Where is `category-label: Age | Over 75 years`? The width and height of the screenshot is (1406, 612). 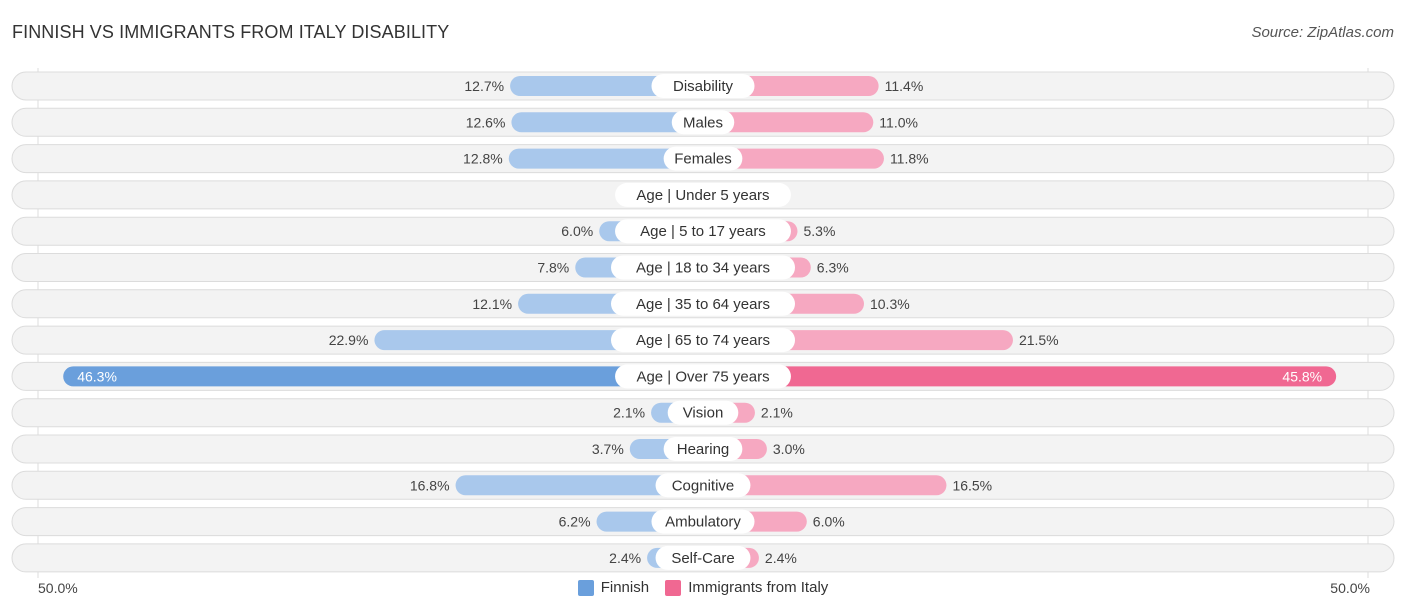 category-label: Age | Over 75 years is located at coordinates (702, 376).